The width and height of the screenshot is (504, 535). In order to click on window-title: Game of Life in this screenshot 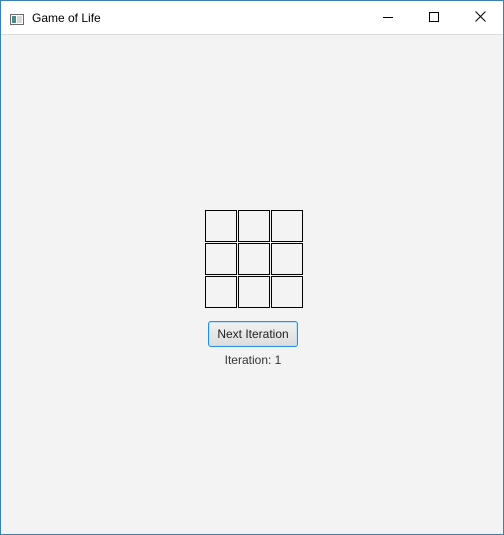, I will do `click(66, 18)`.